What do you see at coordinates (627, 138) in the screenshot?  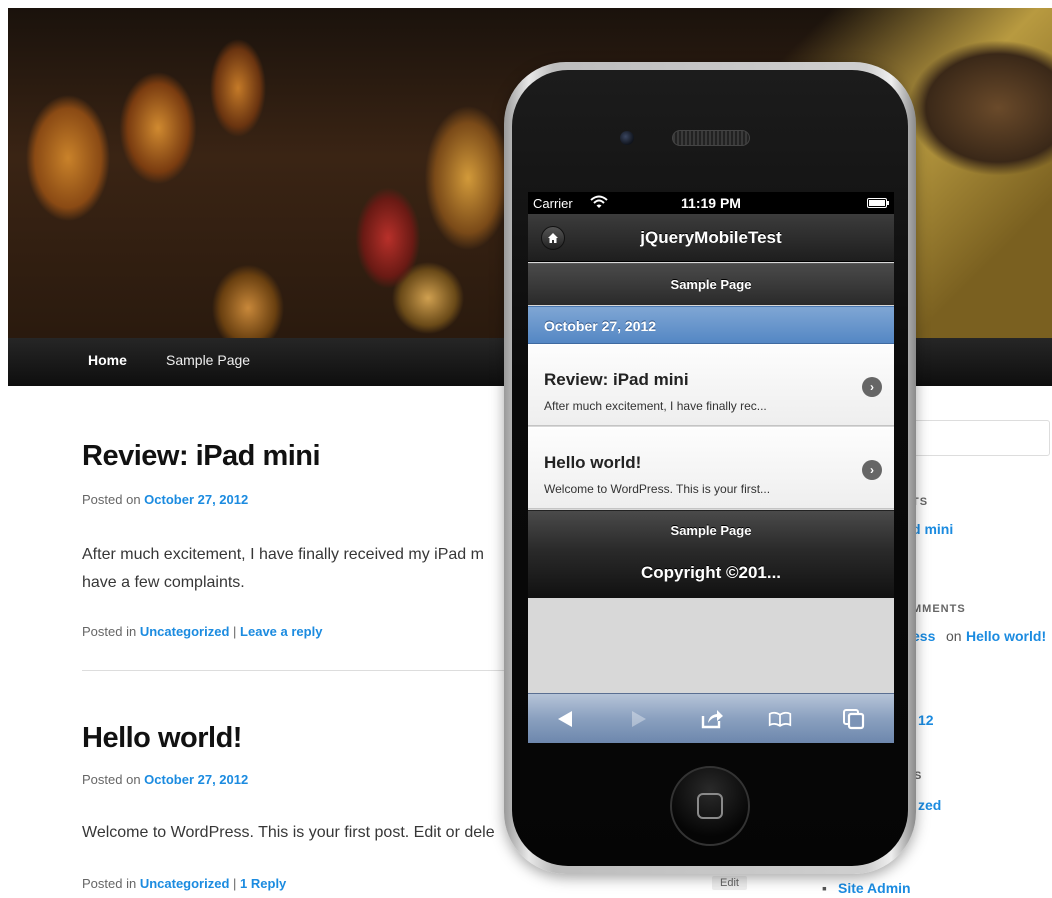 I see `front-camera` at bounding box center [627, 138].